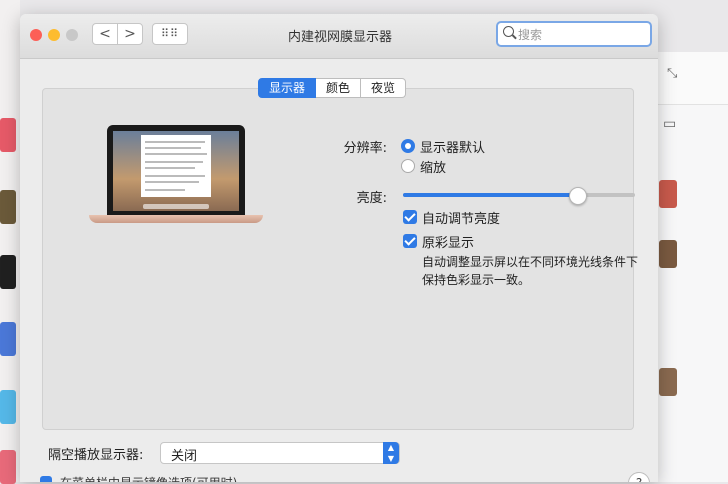  I want to click on chevron-up-down-icon: ▲ ▼, so click(391, 453).